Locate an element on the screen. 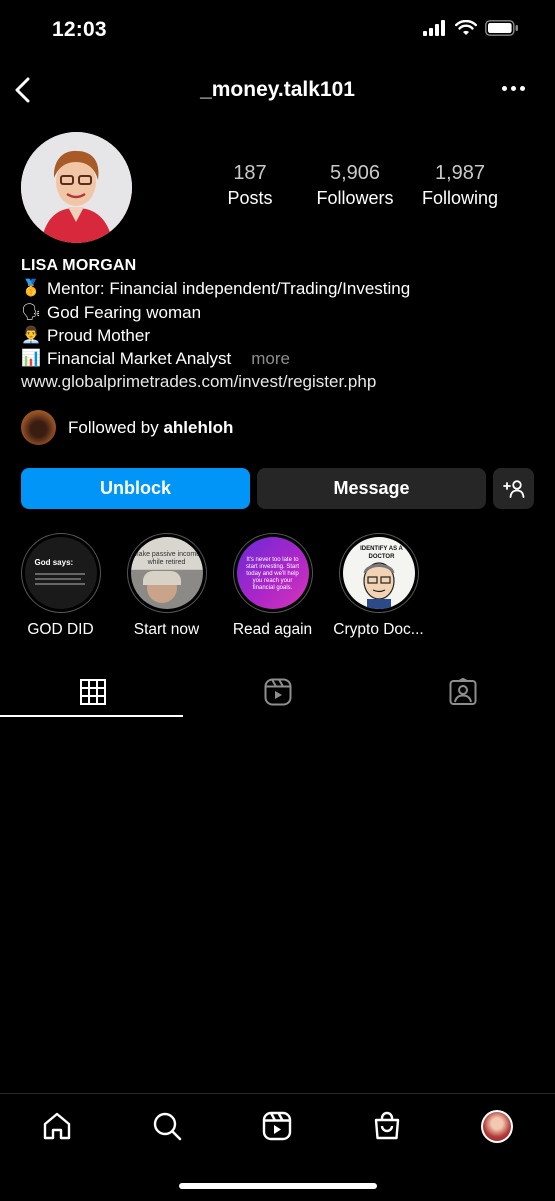  avatar-photo is located at coordinates (76, 187).